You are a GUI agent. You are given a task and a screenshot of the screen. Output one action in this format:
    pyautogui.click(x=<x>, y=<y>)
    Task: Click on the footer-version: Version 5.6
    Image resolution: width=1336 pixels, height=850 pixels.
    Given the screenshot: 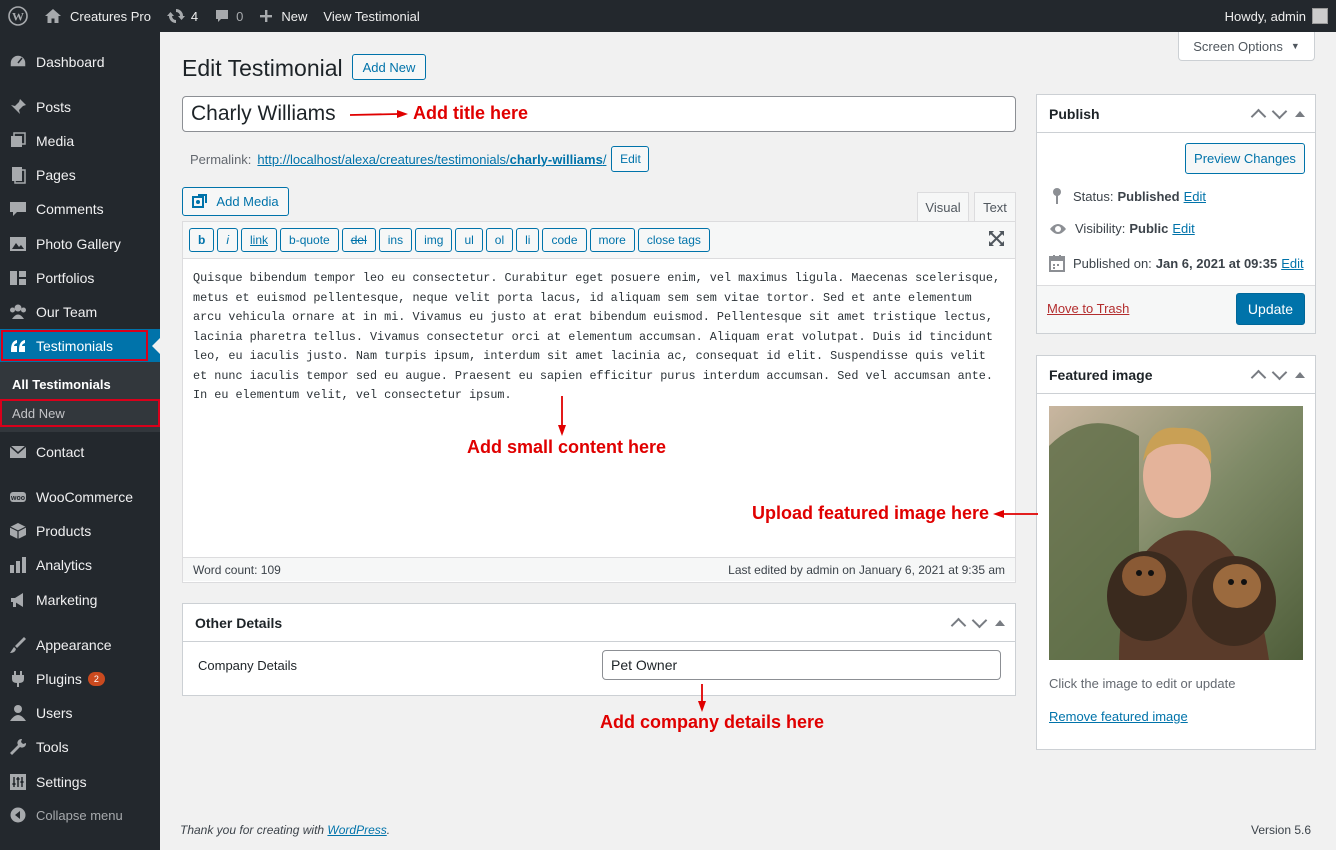 What is the action you would take?
    pyautogui.click(x=1281, y=830)
    